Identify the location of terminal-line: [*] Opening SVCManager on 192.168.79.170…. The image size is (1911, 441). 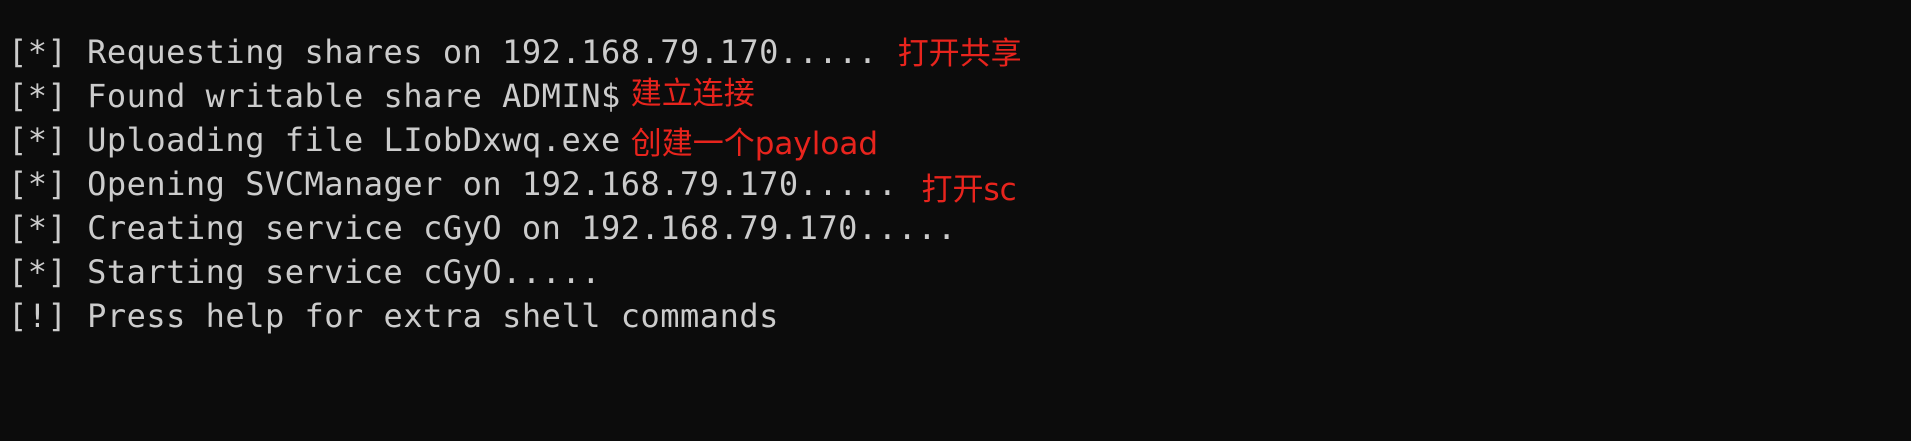
(512, 186).